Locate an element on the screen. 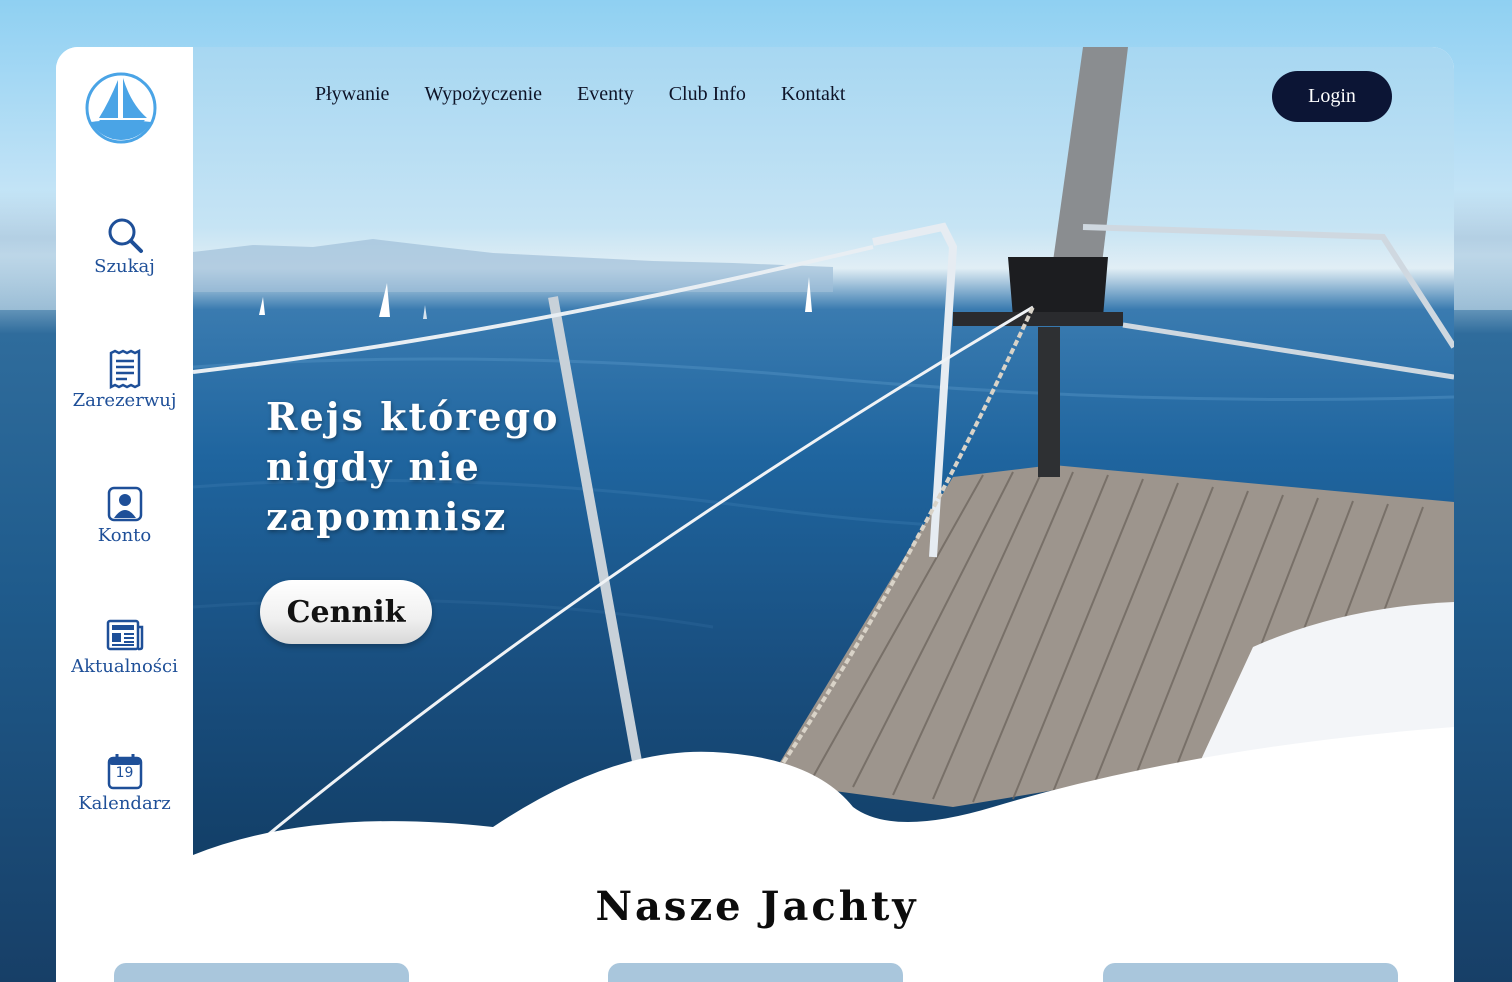 Image resolution: width=1512 pixels, height=982 pixels. login-button: Login is located at coordinates (1332, 96).